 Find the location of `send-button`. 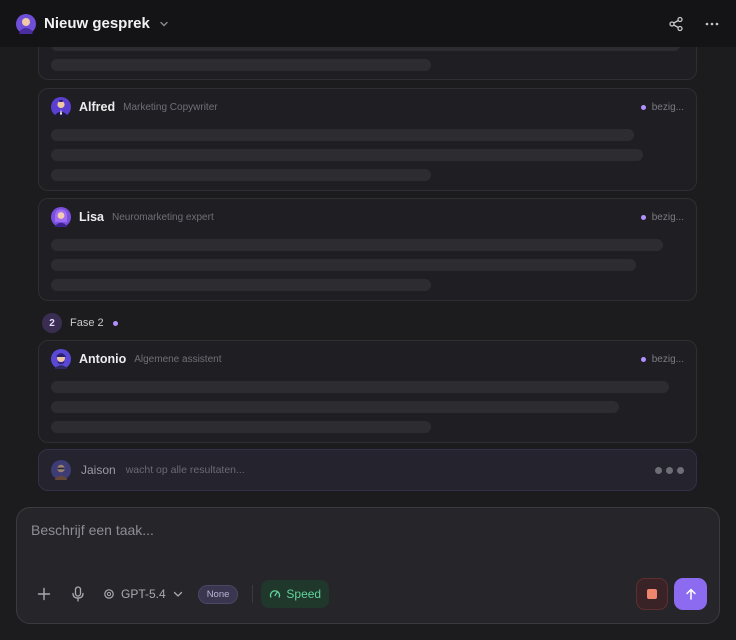

send-button is located at coordinates (690, 594).